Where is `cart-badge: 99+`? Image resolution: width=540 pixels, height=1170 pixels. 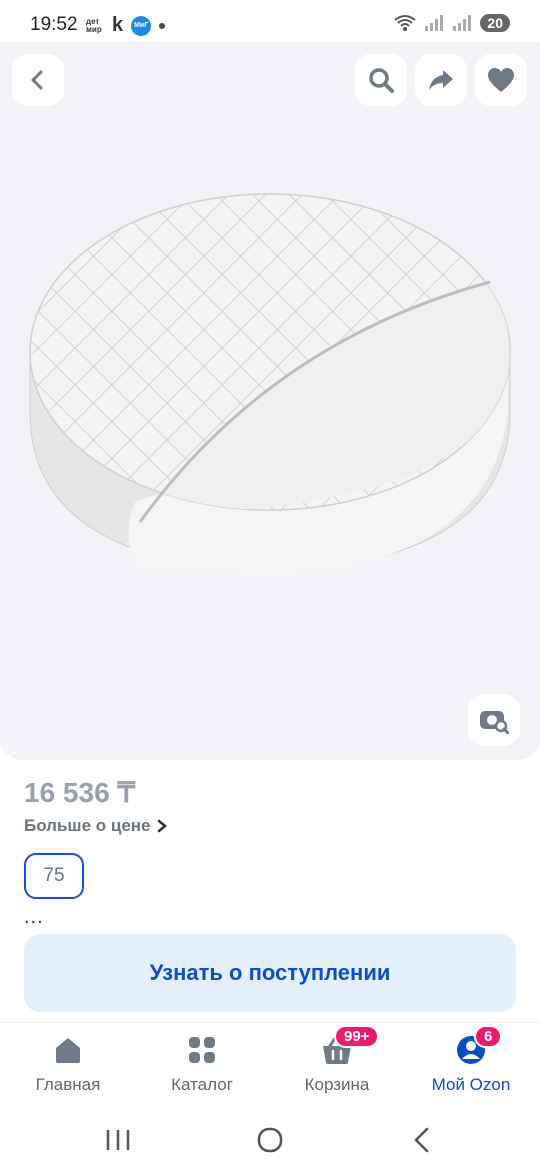
cart-badge: 99+ is located at coordinates (357, 1036).